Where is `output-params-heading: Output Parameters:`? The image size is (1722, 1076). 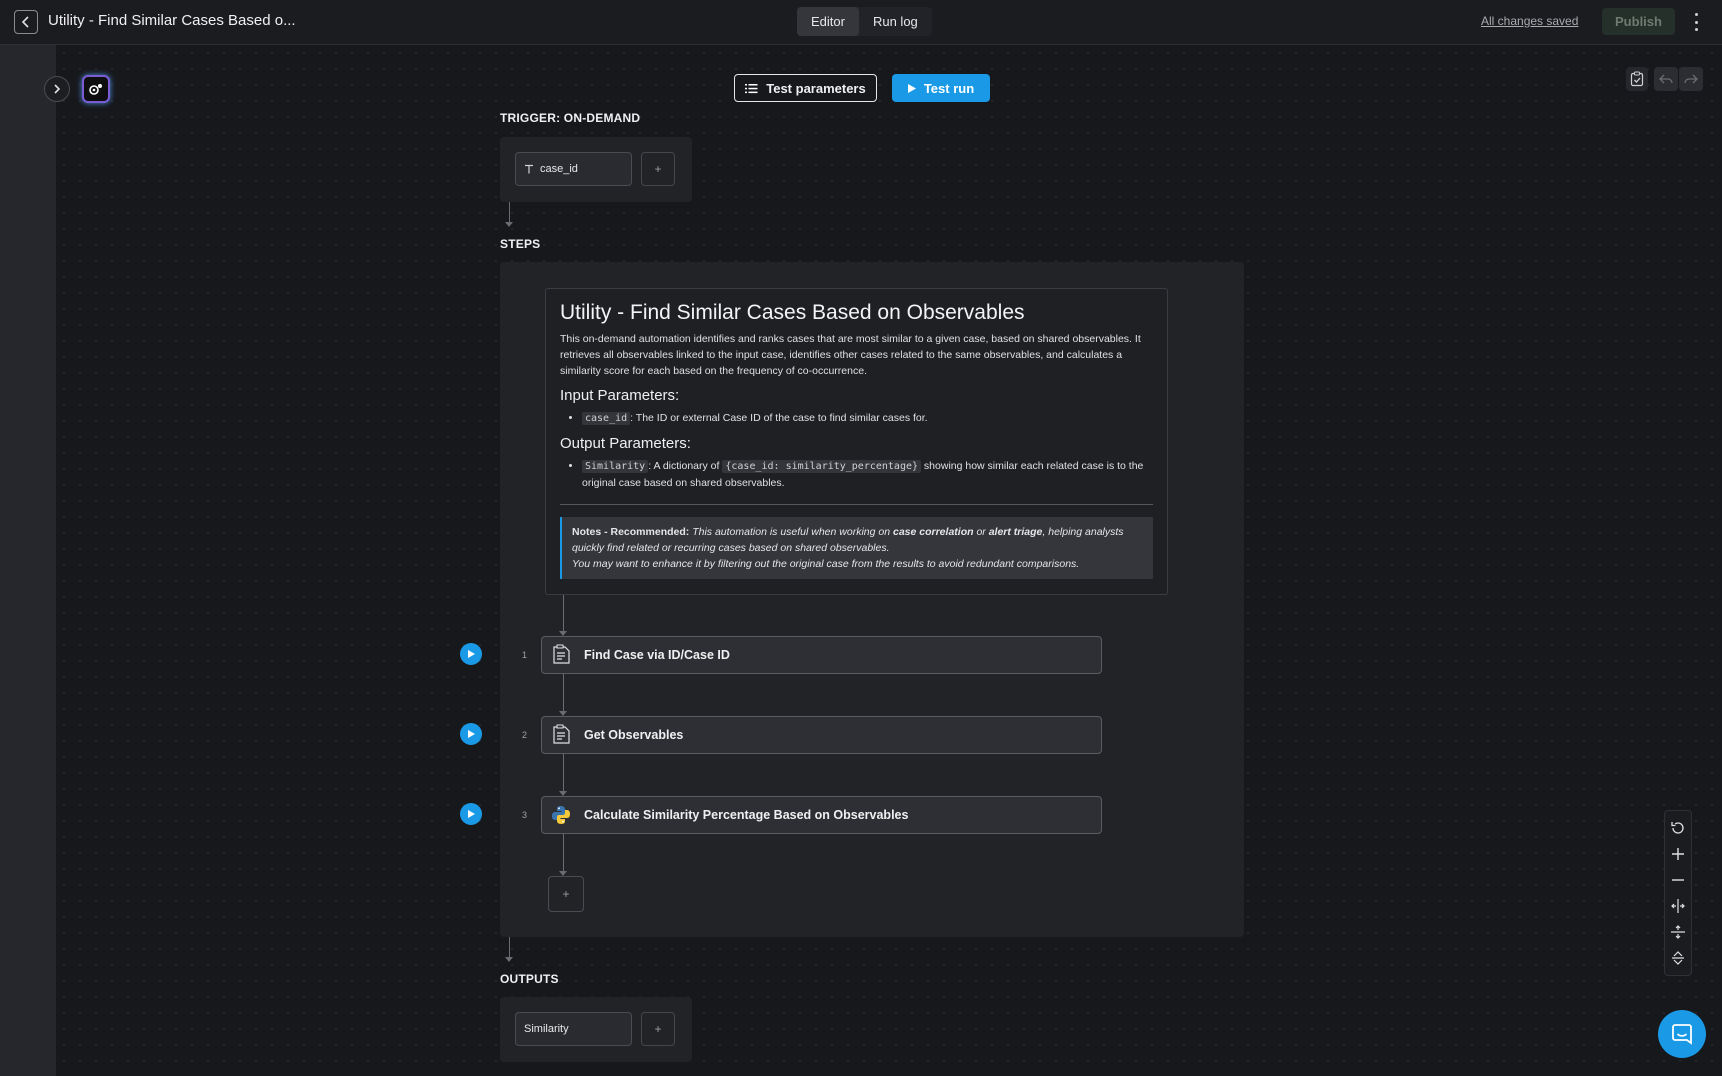 output-params-heading: Output Parameters: is located at coordinates (625, 443).